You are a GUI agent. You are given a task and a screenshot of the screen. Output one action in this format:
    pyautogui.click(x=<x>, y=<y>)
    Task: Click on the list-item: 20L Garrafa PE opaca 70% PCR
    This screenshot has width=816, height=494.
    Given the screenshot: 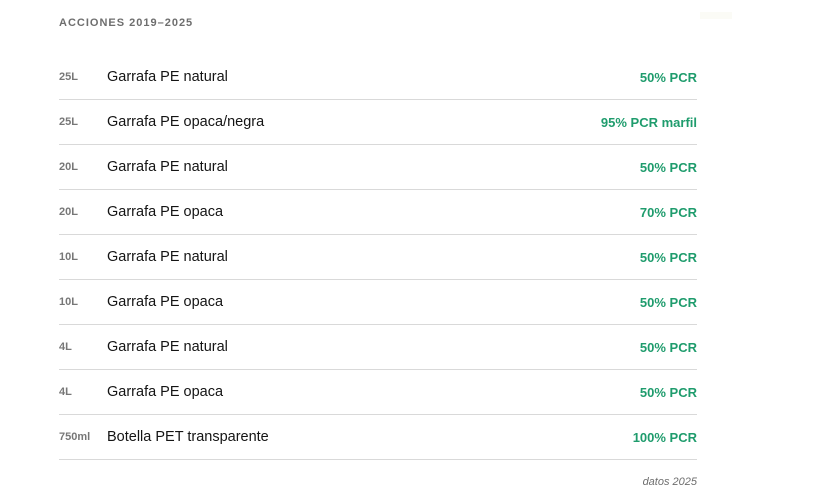 What is the action you would take?
    pyautogui.click(x=378, y=212)
    